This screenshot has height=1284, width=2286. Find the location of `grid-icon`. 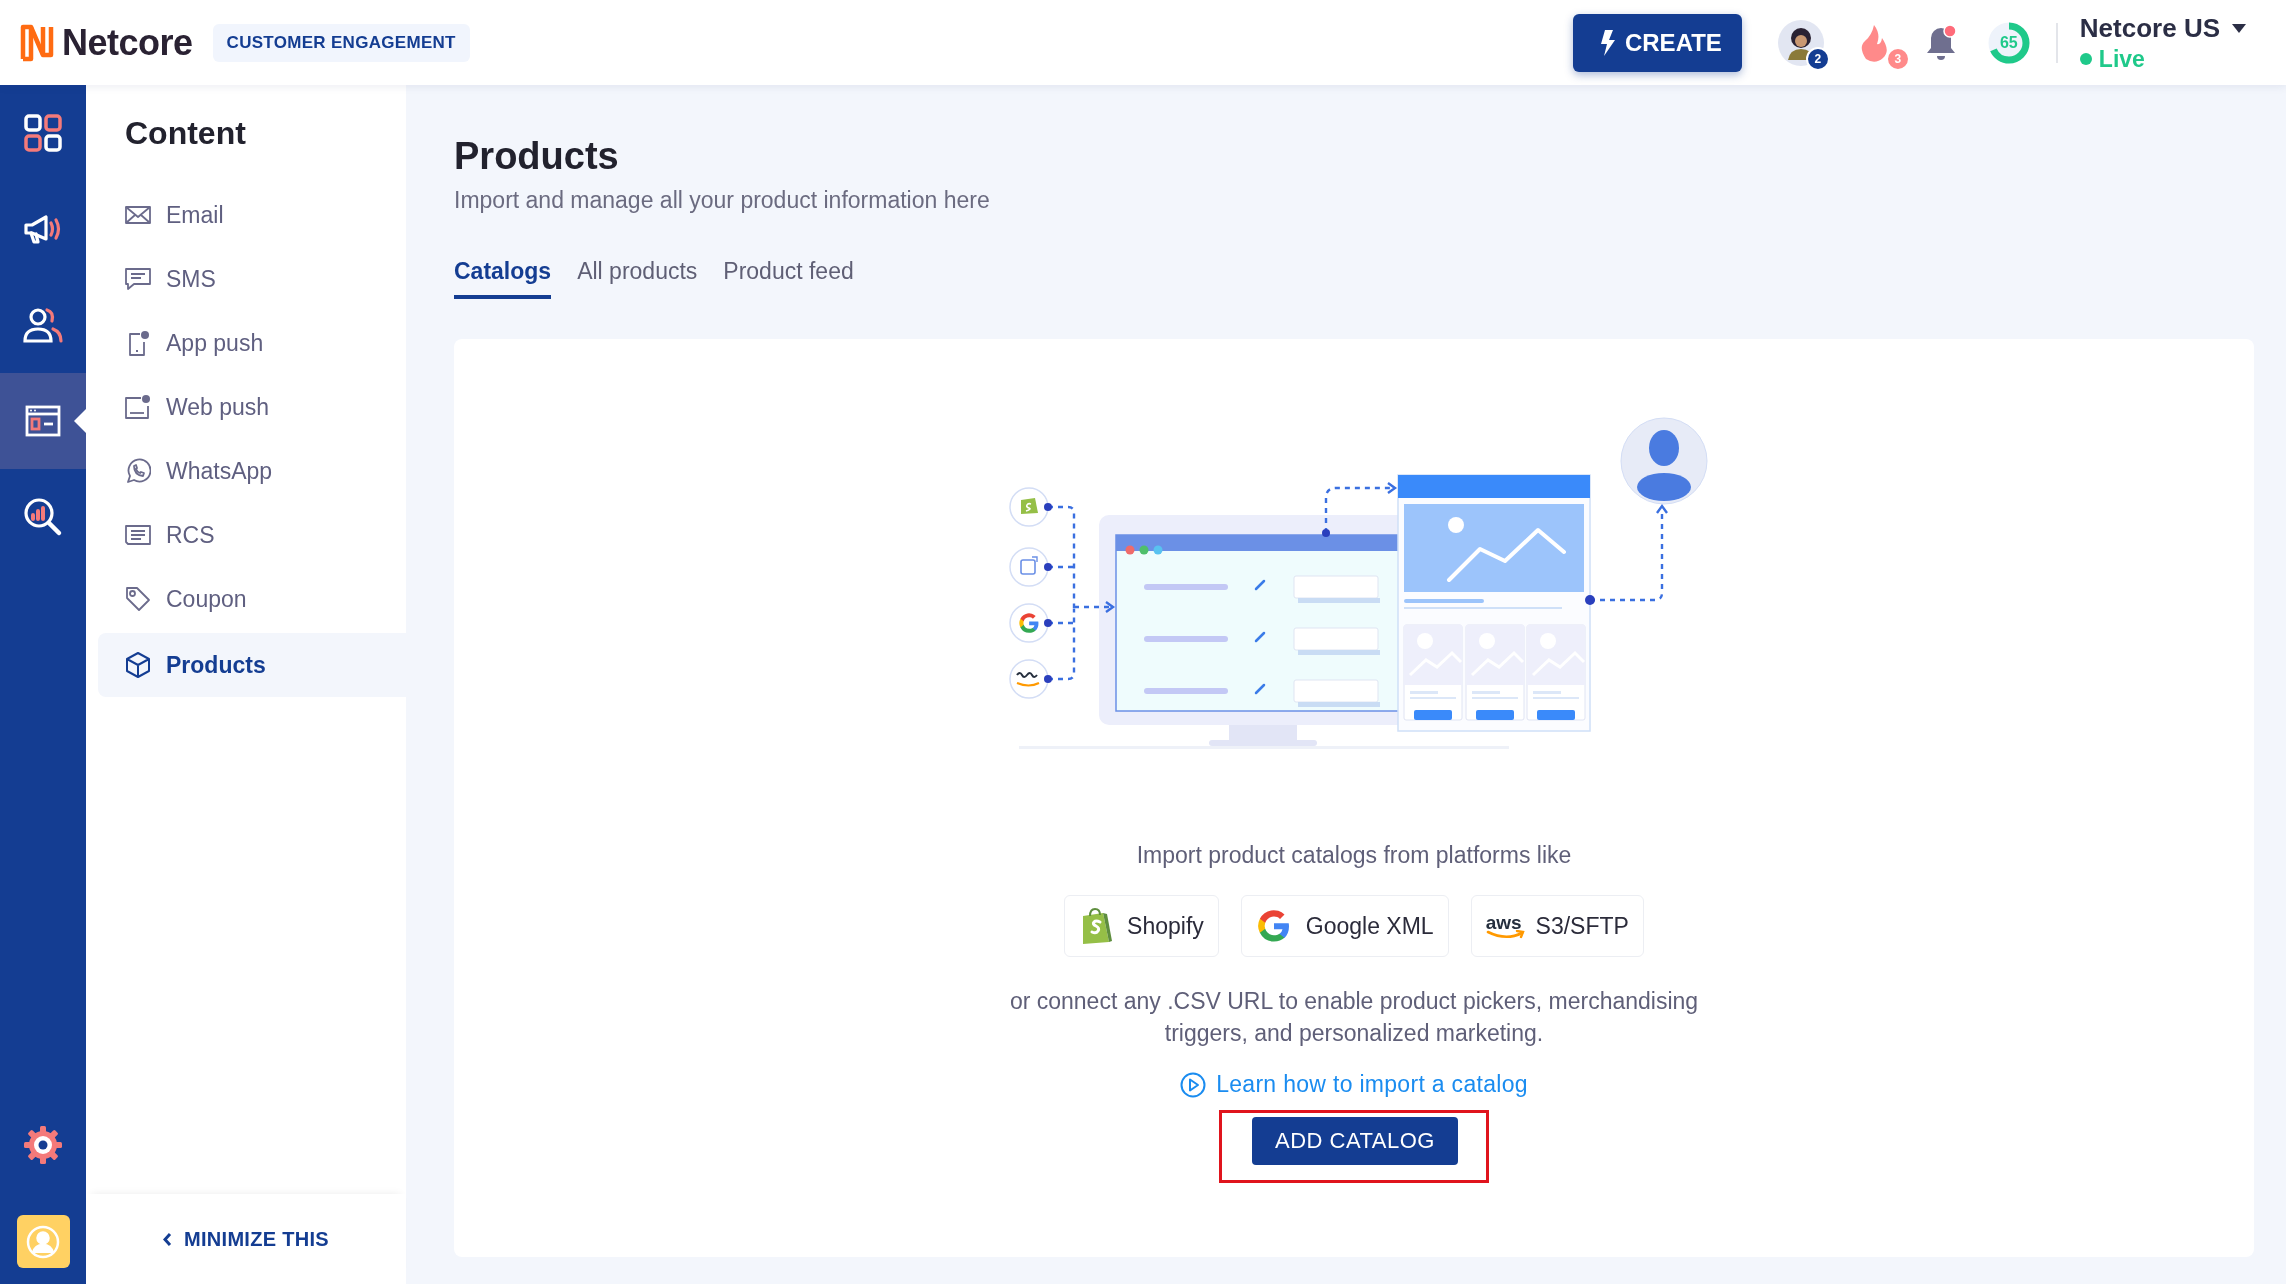

grid-icon is located at coordinates (43, 133).